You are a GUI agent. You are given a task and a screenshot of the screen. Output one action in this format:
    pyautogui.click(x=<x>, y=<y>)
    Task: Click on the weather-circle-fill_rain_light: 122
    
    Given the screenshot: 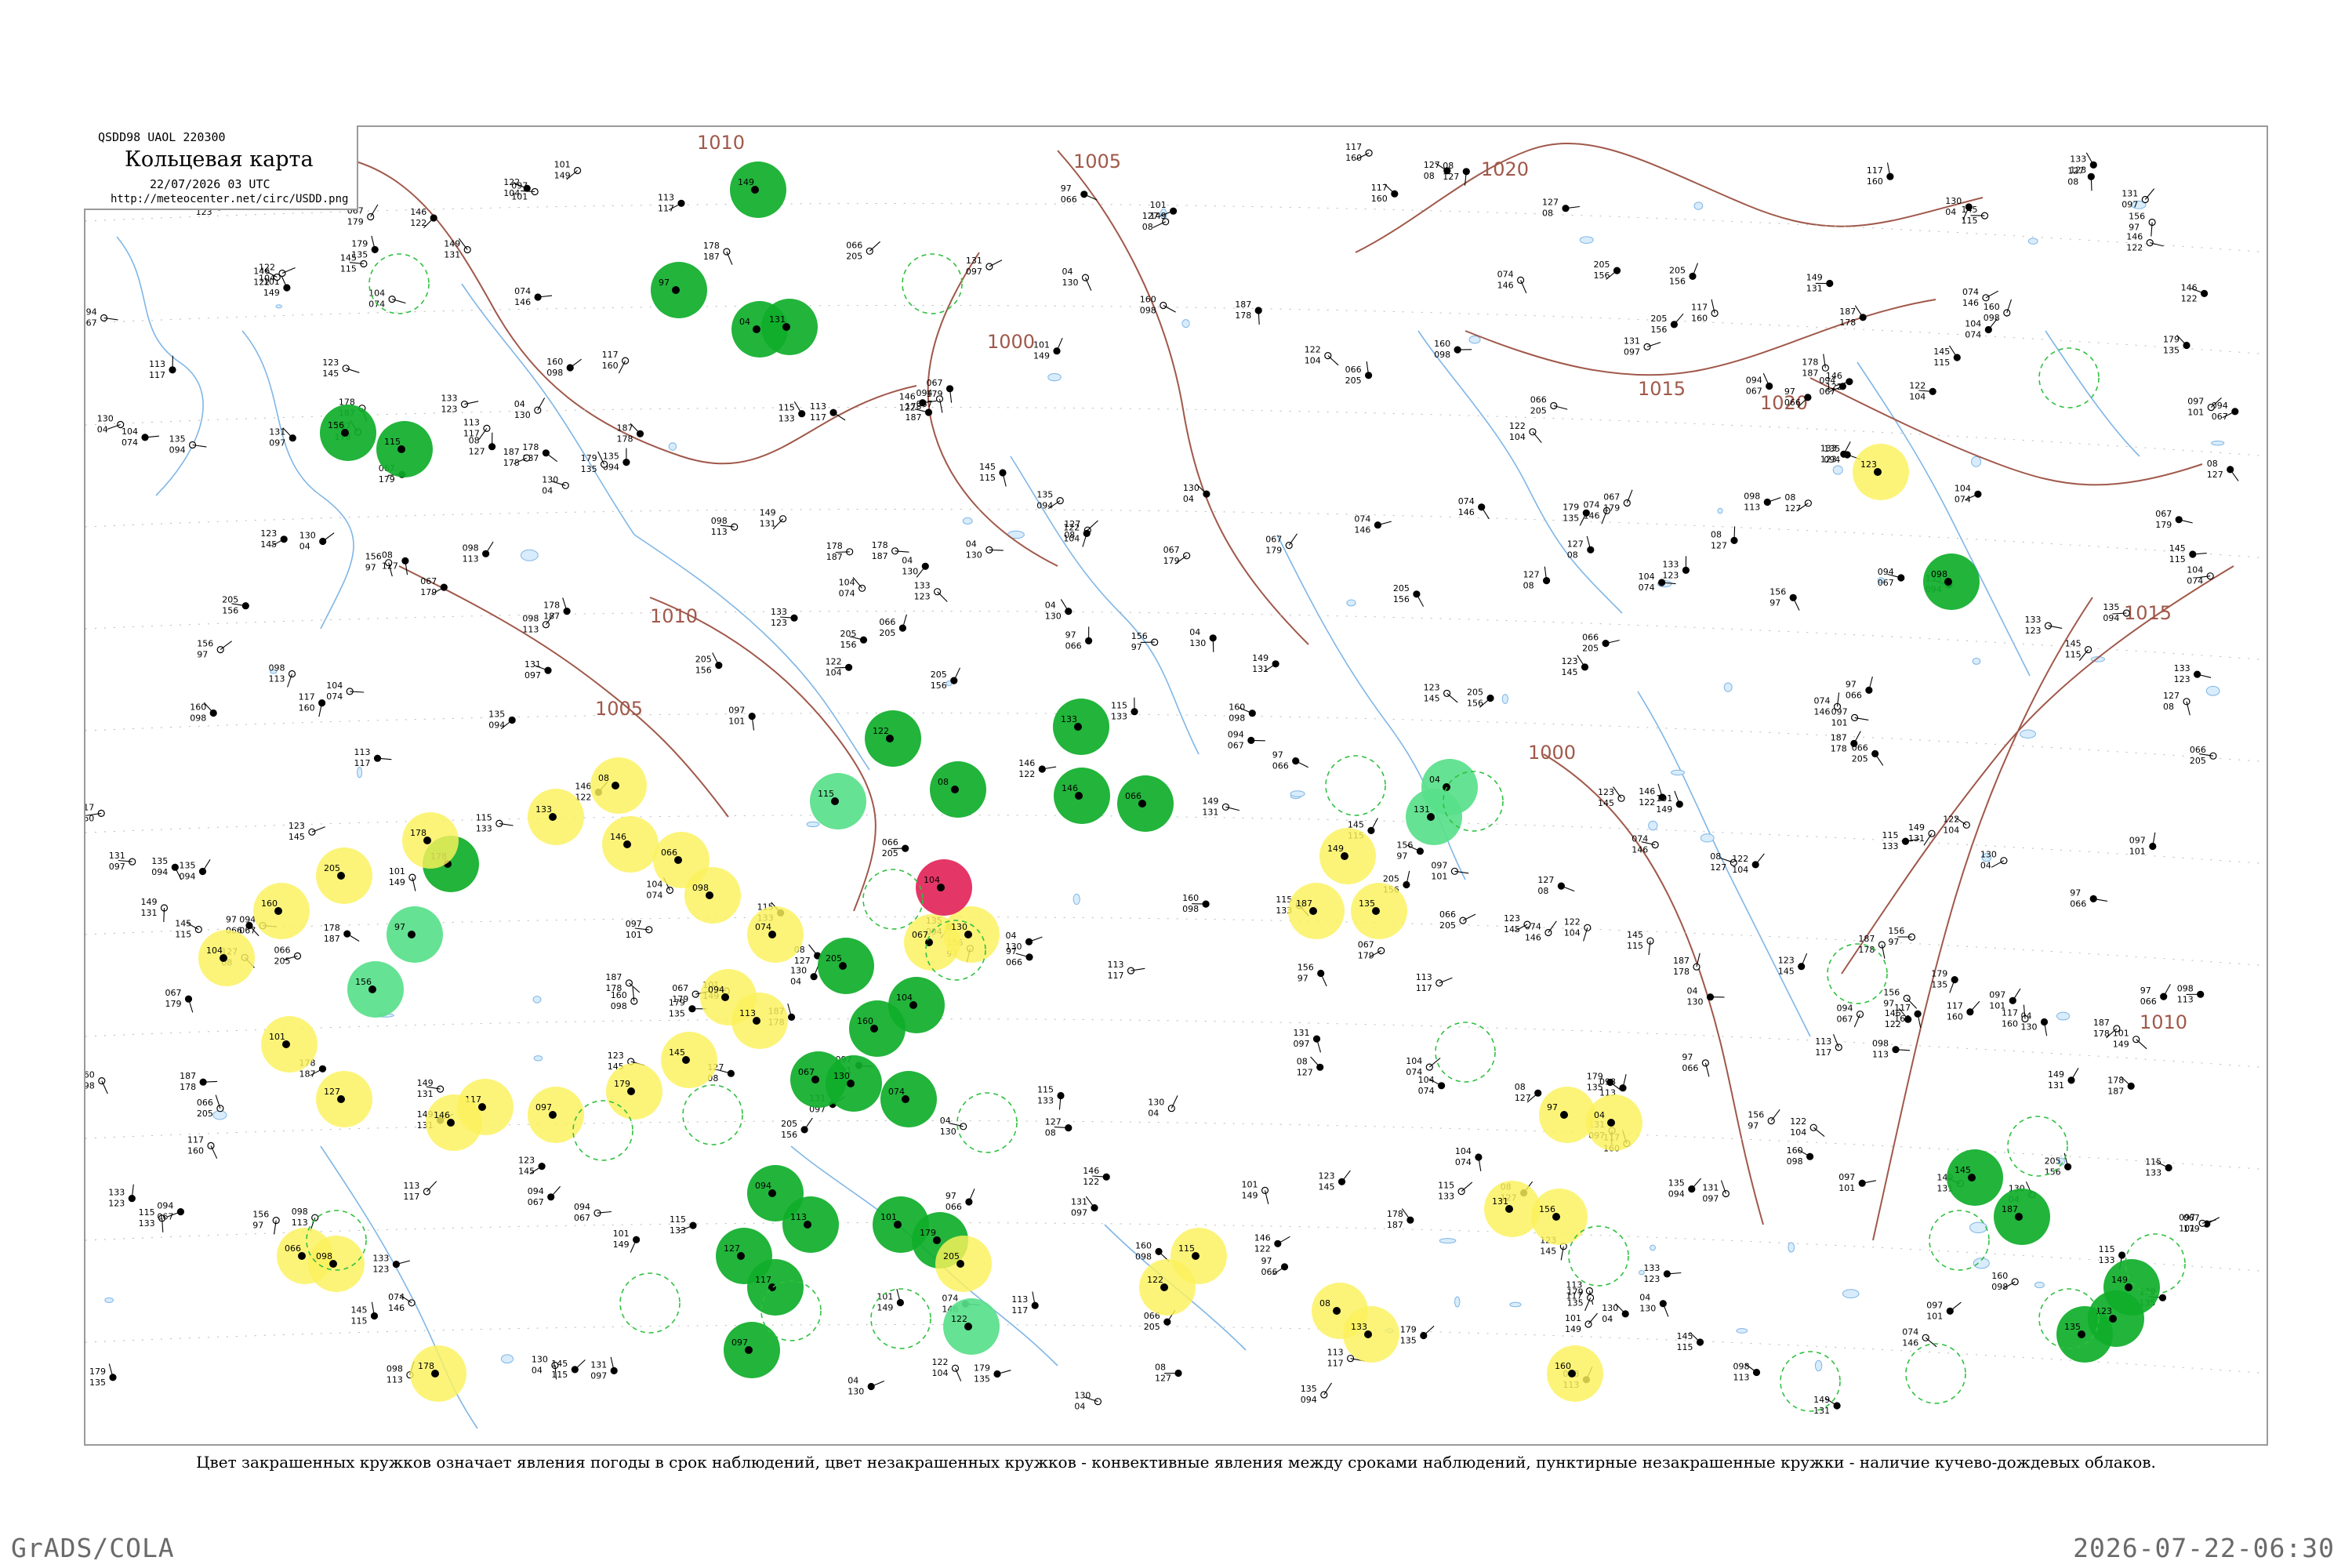 What is the action you would take?
    pyautogui.click(x=971, y=1326)
    